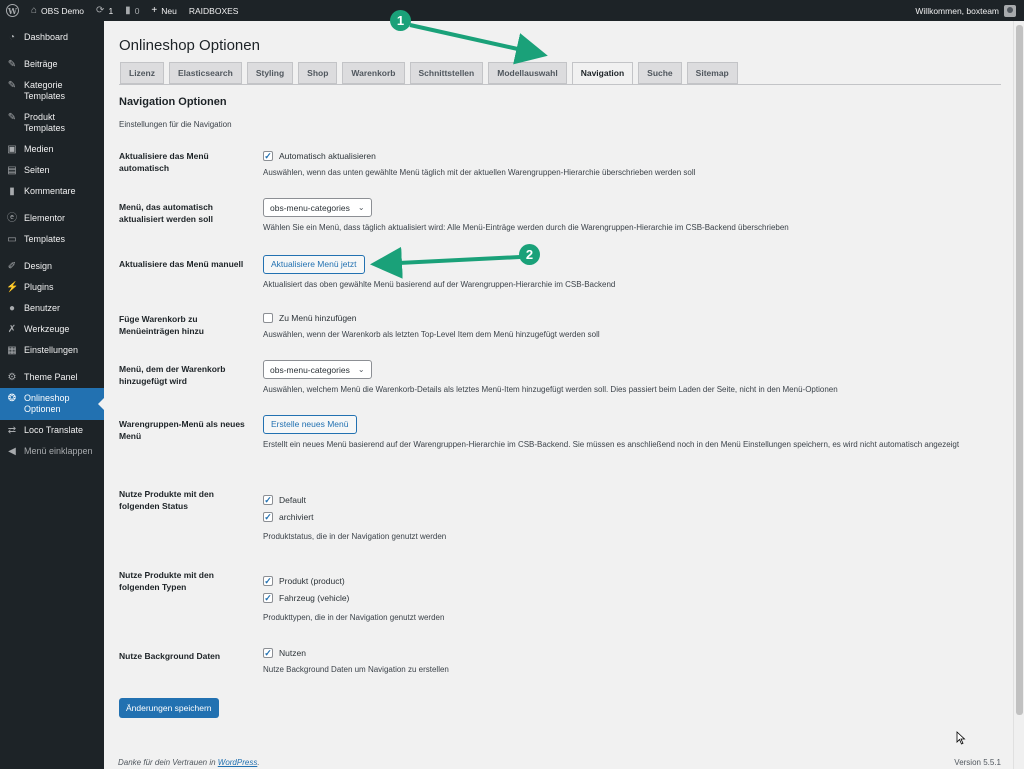 The width and height of the screenshot is (1024, 769). What do you see at coordinates (529, 254) in the screenshot?
I see `annotation-callout-2: 2` at bounding box center [529, 254].